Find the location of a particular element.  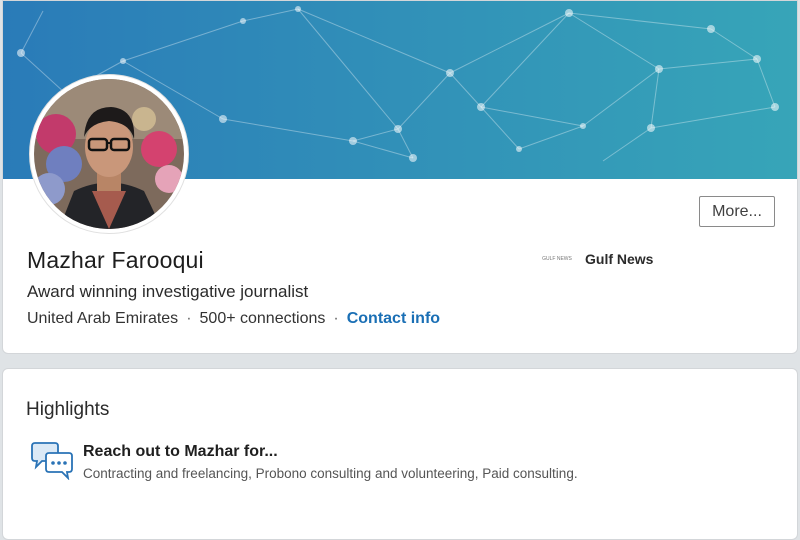

profile-name: Mazhar Farooqui is located at coordinates (115, 260).